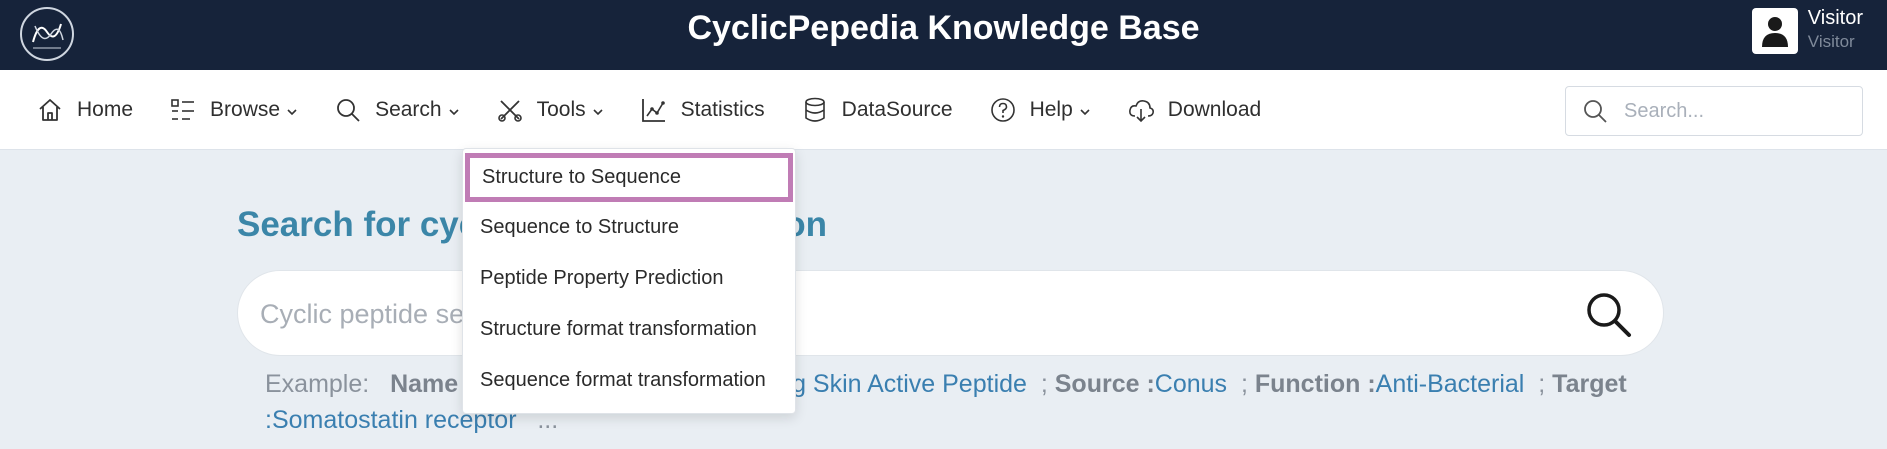  What do you see at coordinates (1002, 110) in the screenshot?
I see `help-icon` at bounding box center [1002, 110].